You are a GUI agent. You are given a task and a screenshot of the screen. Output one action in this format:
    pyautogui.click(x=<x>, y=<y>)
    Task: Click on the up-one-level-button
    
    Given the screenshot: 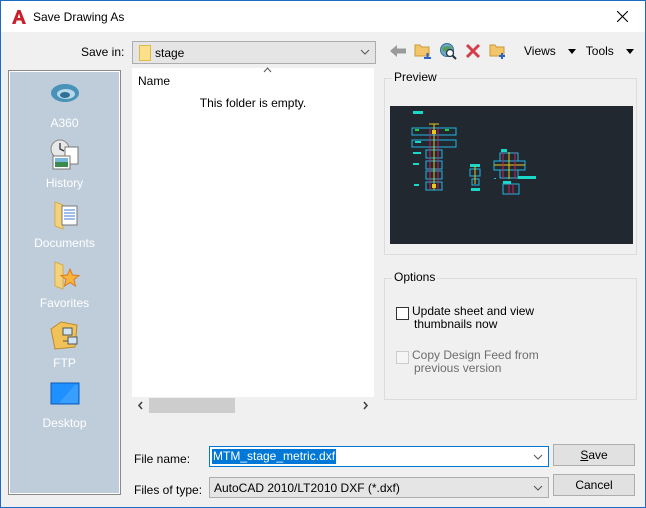 What is the action you would take?
    pyautogui.click(x=422, y=51)
    